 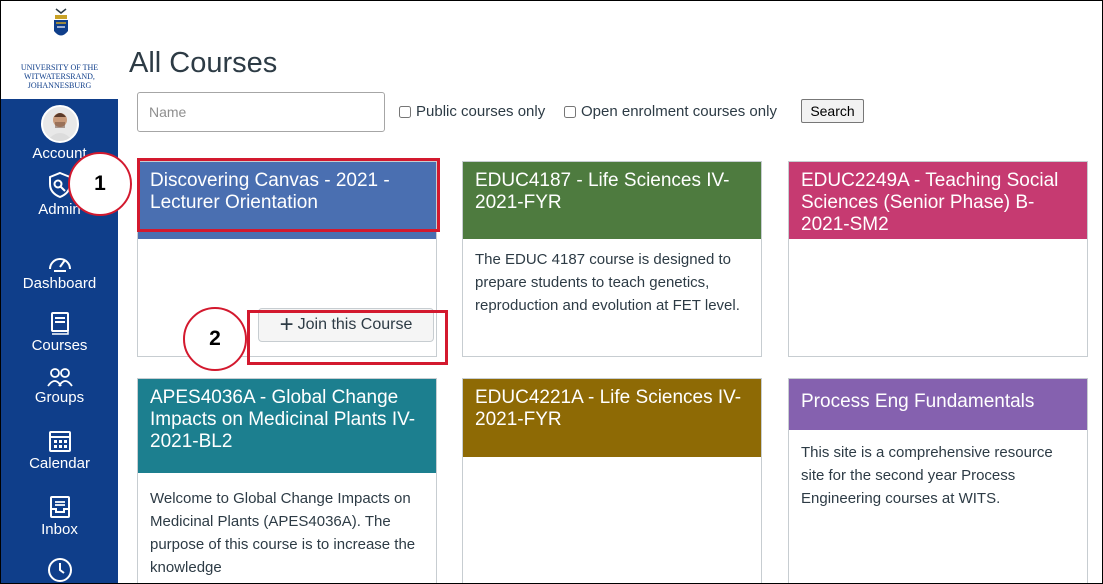 I want to click on course-card-header: Process Eng Fundamentals, so click(x=938, y=404).